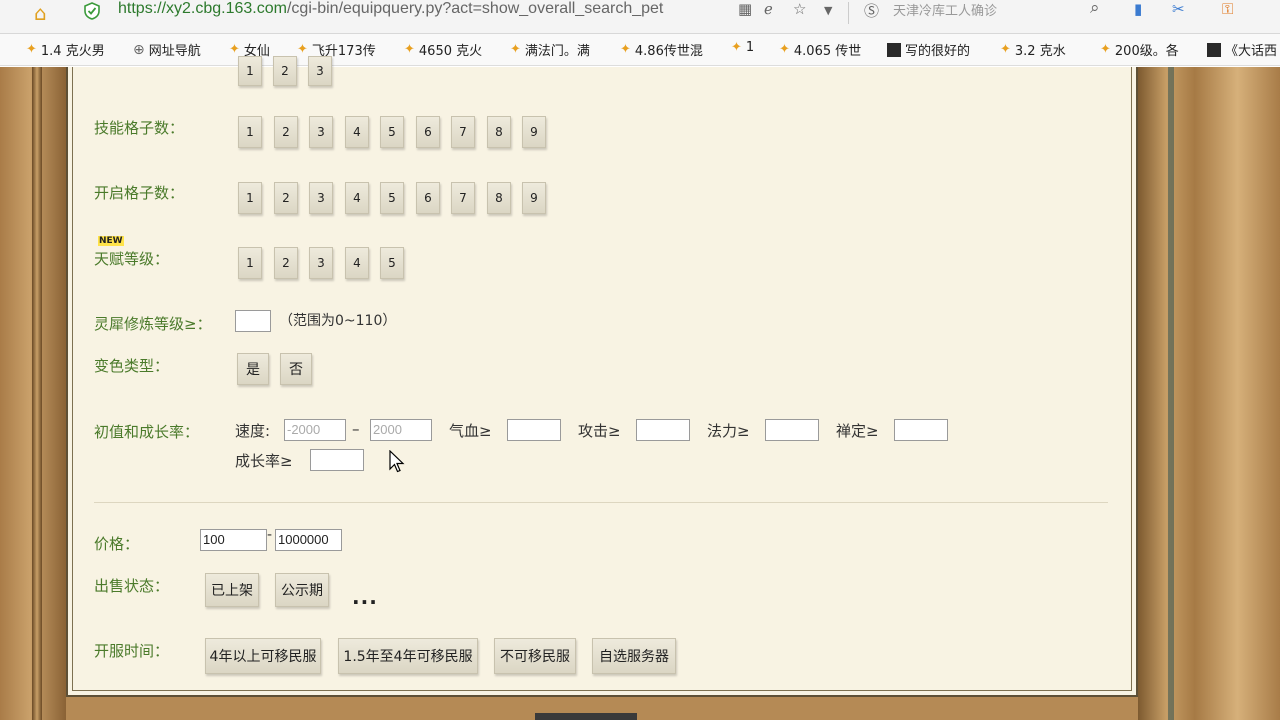 The image size is (1280, 720). I want to click on color-type-no-button: 否, so click(296, 369).